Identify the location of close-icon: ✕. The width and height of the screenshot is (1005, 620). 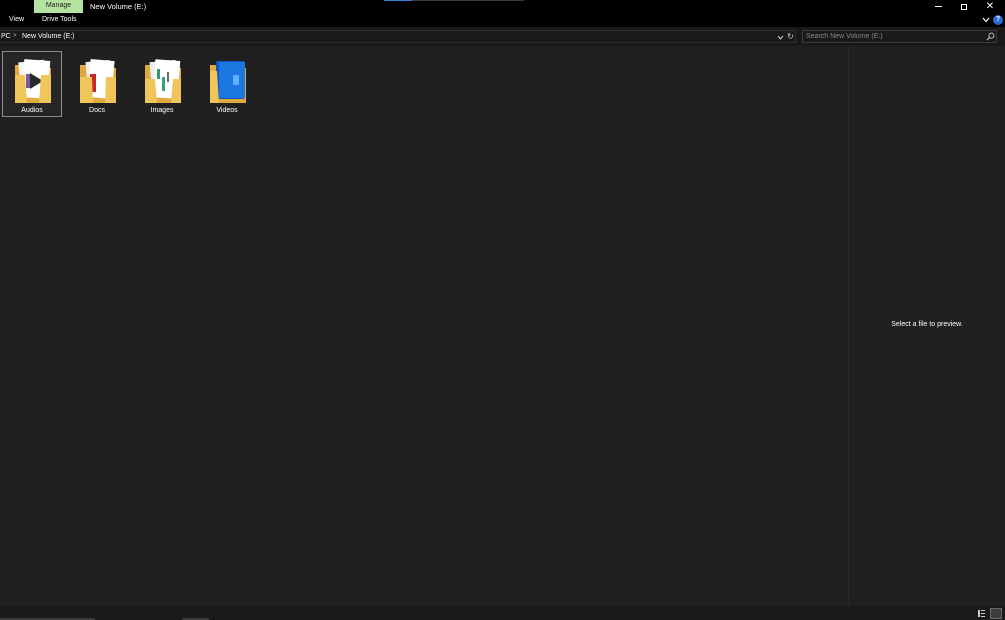
(990, 6).